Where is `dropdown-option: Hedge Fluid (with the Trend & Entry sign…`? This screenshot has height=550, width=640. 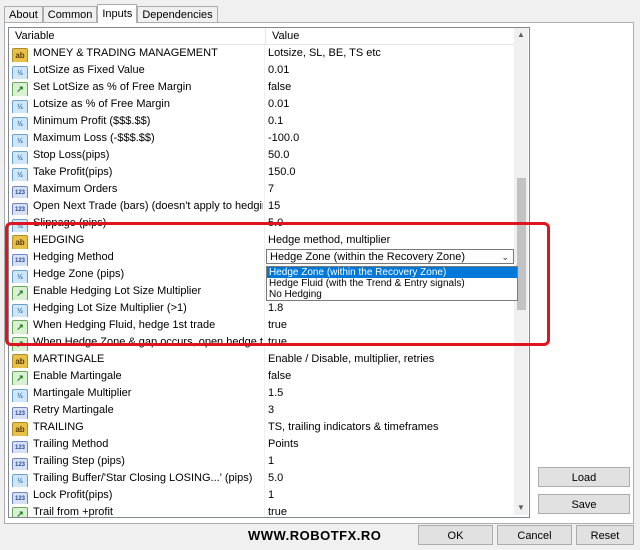
dropdown-option: Hedge Fluid (with the Trend & Entry sign… is located at coordinates (392, 283).